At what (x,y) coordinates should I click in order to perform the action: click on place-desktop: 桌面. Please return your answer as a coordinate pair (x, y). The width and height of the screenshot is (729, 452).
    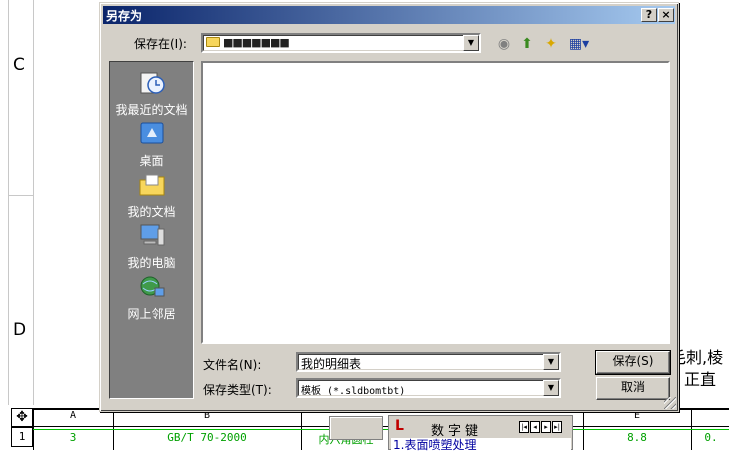
    Looking at the image, I should click on (151, 145).